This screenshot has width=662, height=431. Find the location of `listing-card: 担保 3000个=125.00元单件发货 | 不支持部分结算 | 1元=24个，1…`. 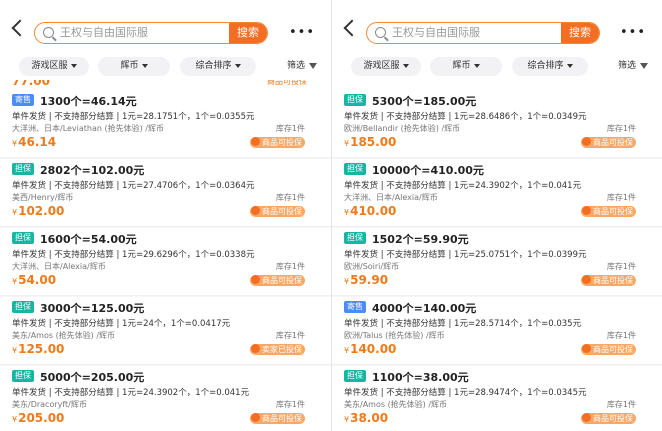

listing-card: 担保 3000个=125.00元单件发货 | 不支持部分结算 | 1元=24个，1… is located at coordinates (165, 331).